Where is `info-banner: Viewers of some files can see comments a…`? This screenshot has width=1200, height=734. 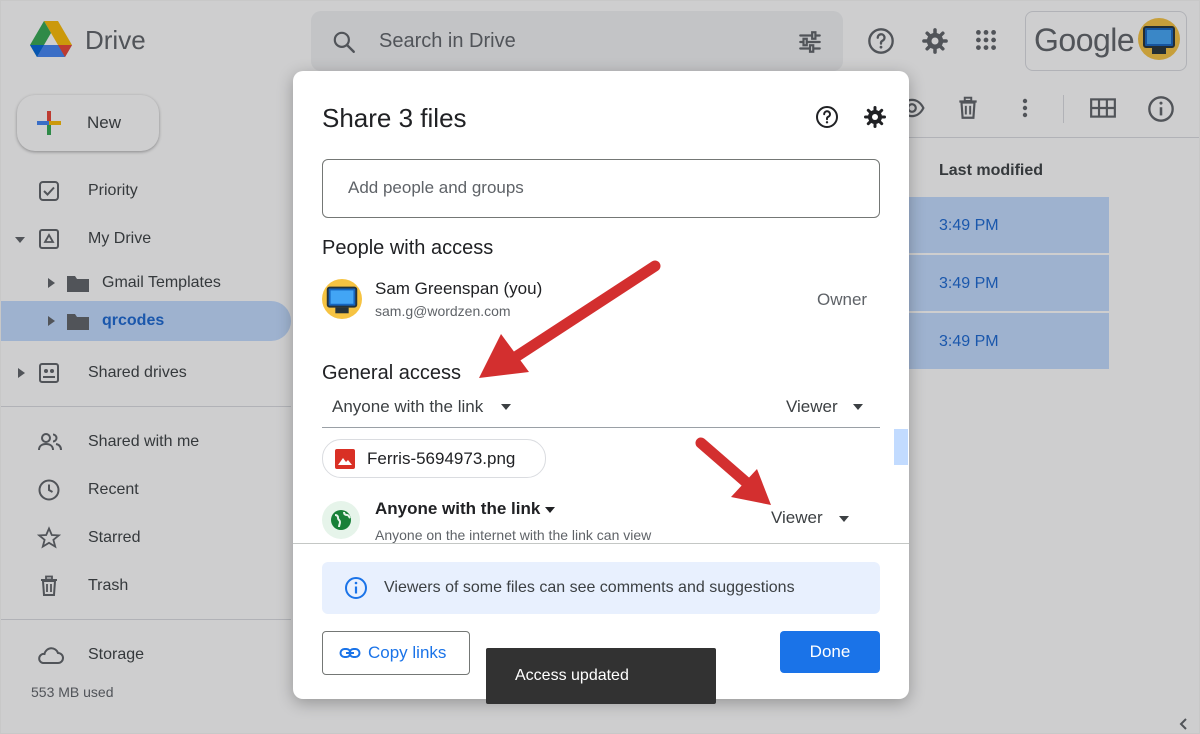
info-banner: Viewers of some files can see comments a… is located at coordinates (601, 588).